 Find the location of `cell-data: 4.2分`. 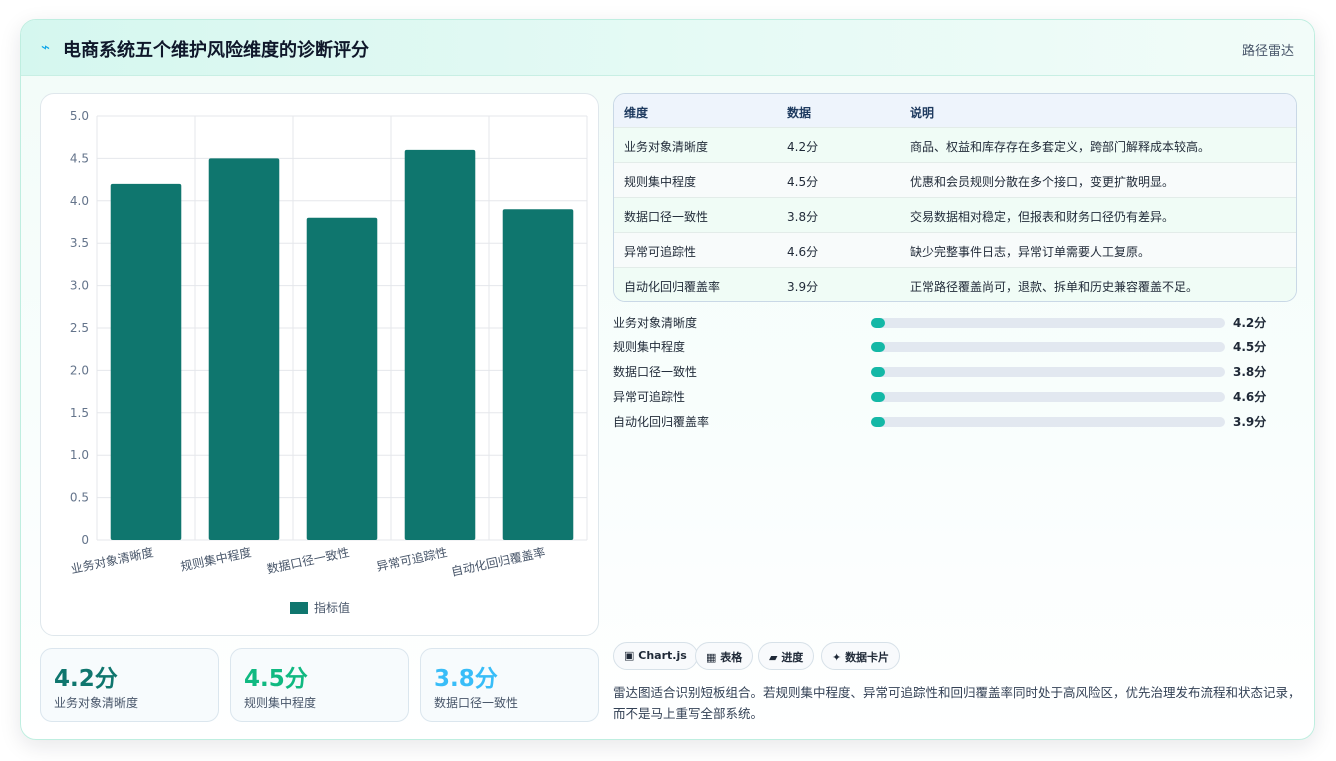

cell-data: 4.2分 is located at coordinates (803, 147).